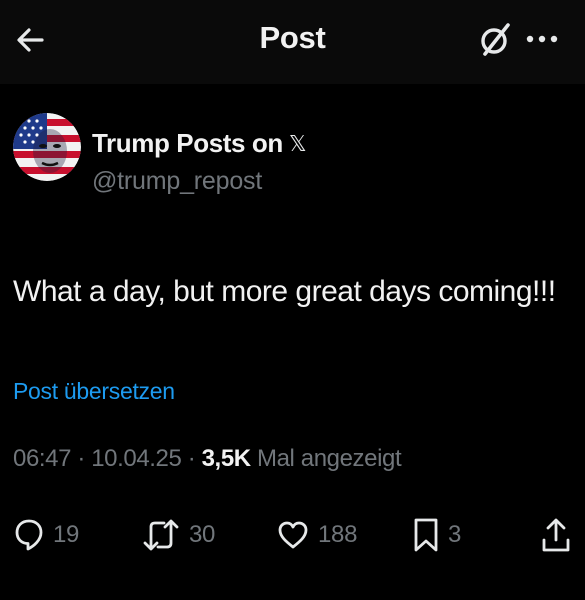 The image size is (585, 600). I want to click on views-label: Mal angezeigt, so click(329, 458).